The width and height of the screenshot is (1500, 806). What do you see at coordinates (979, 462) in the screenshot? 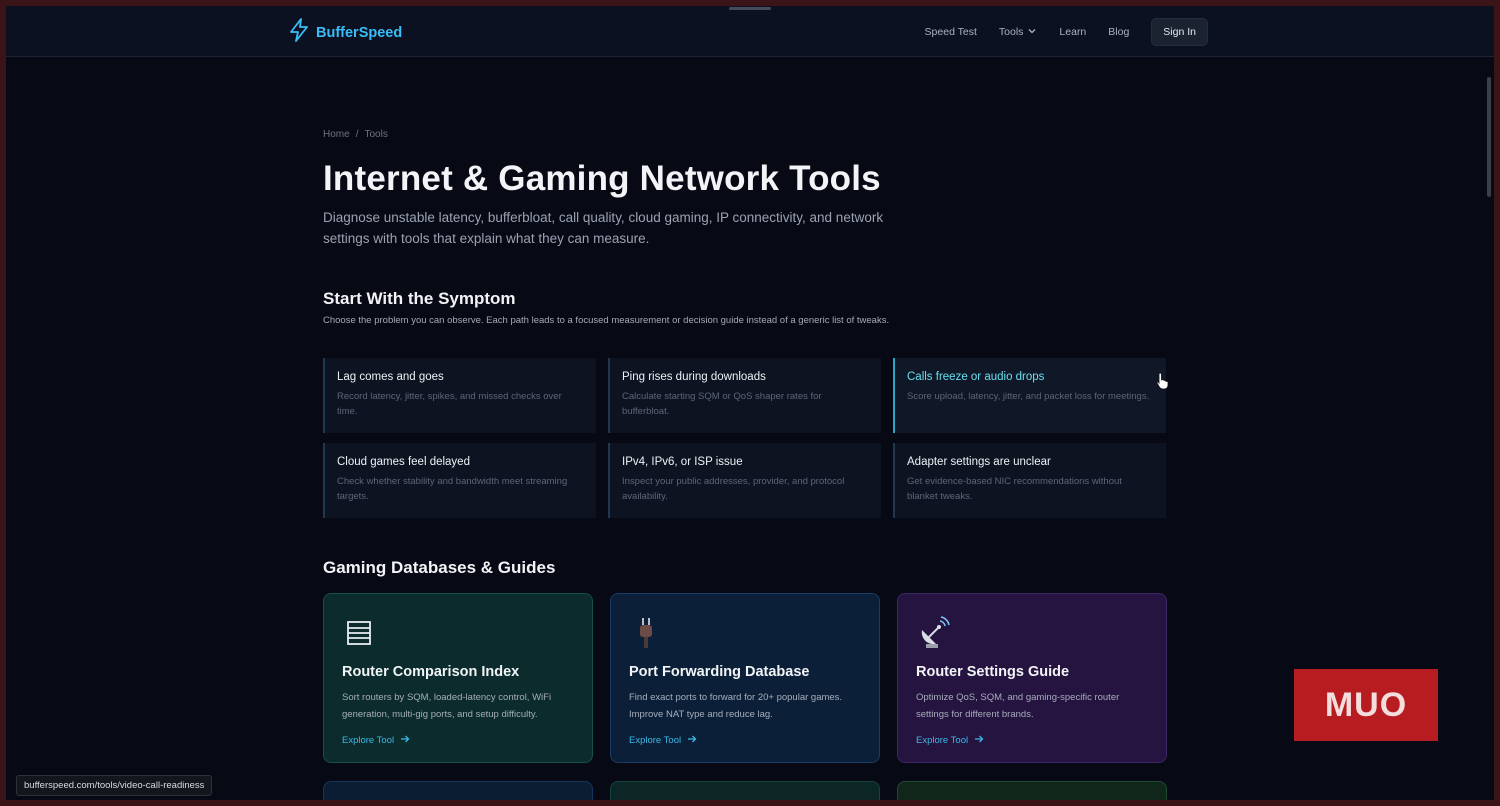
I see `symptom-title: Adapter settings are unclear` at bounding box center [979, 462].